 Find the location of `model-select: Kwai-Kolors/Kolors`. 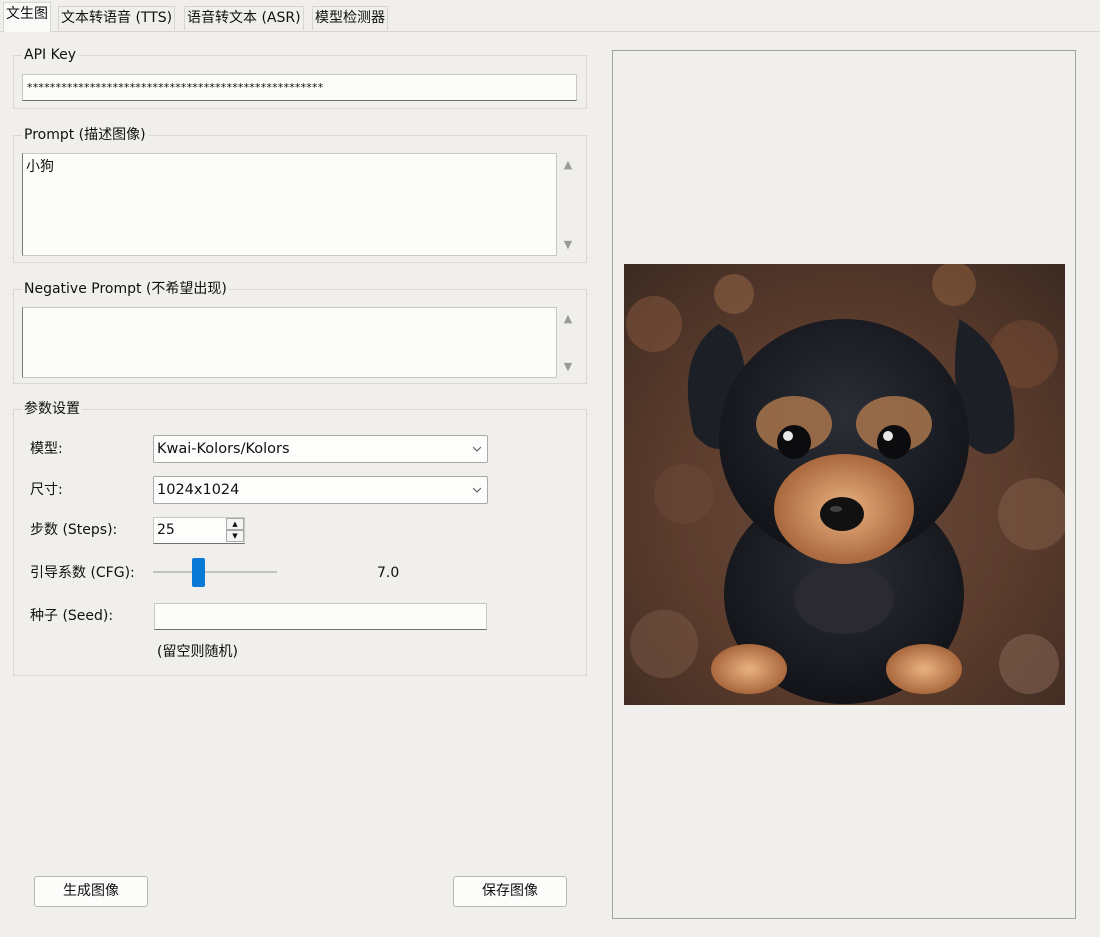

model-select: Kwai-Kolors/Kolors is located at coordinates (320, 449).